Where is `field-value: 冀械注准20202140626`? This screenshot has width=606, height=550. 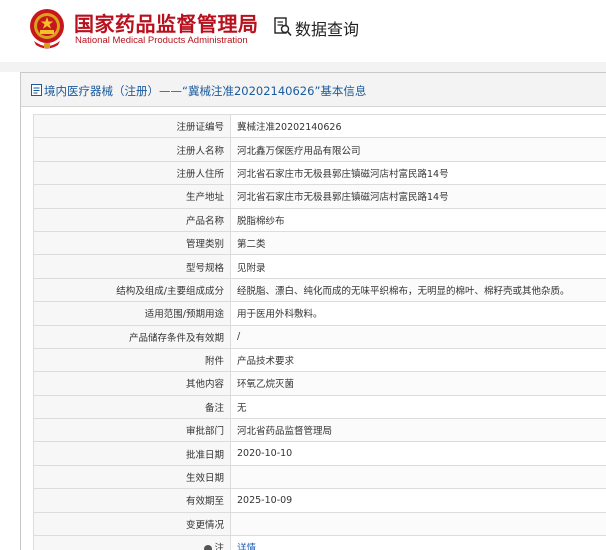 field-value: 冀械注准20202140626 is located at coordinates (418, 126).